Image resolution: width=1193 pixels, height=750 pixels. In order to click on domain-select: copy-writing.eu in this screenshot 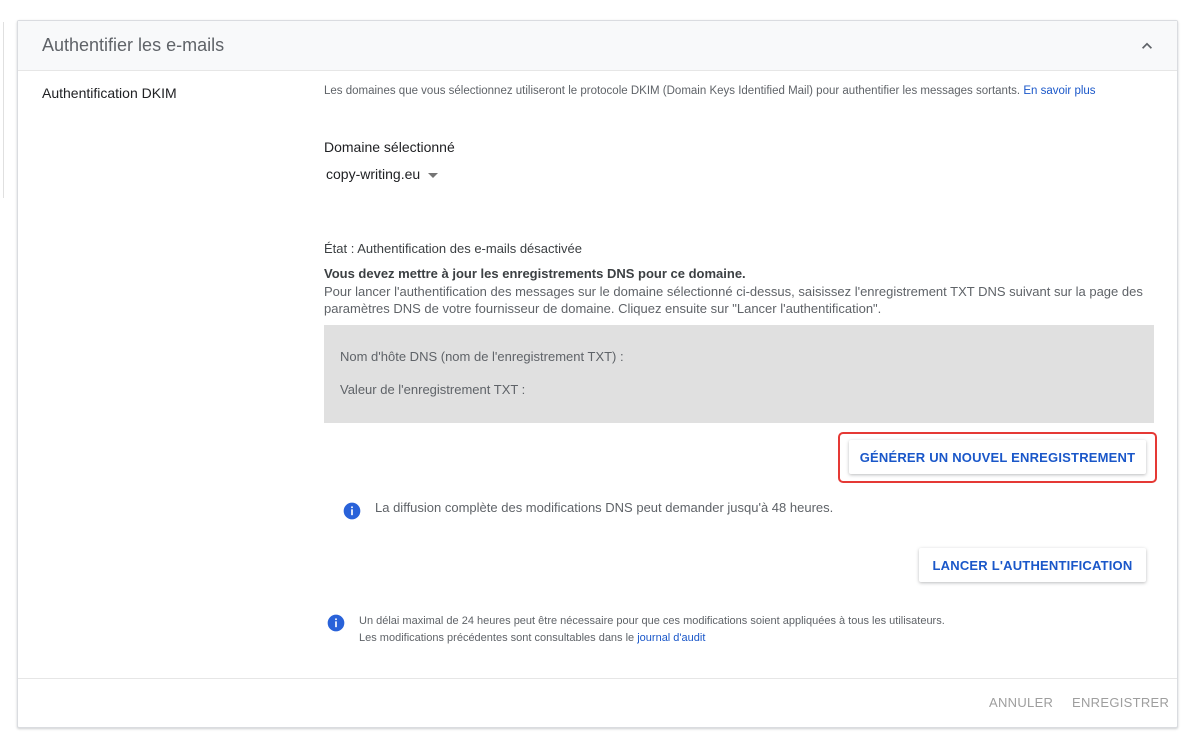, I will do `click(382, 174)`.